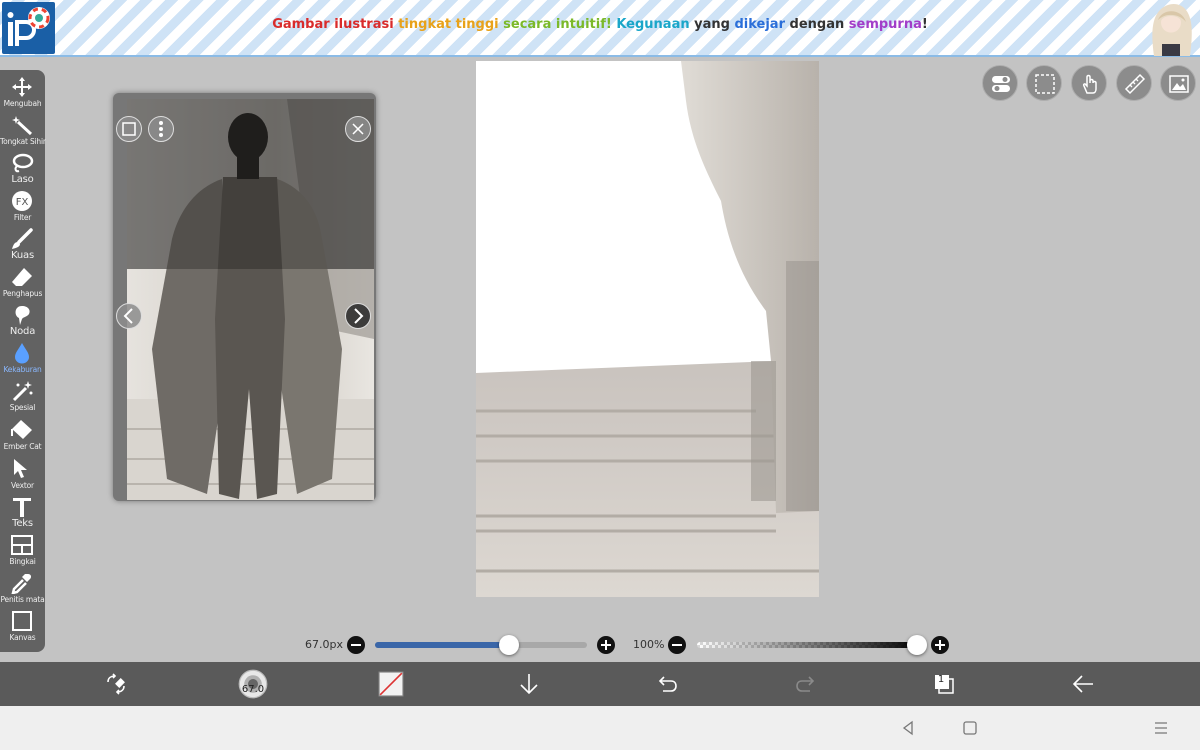  I want to click on material-button, so click(1178, 83).